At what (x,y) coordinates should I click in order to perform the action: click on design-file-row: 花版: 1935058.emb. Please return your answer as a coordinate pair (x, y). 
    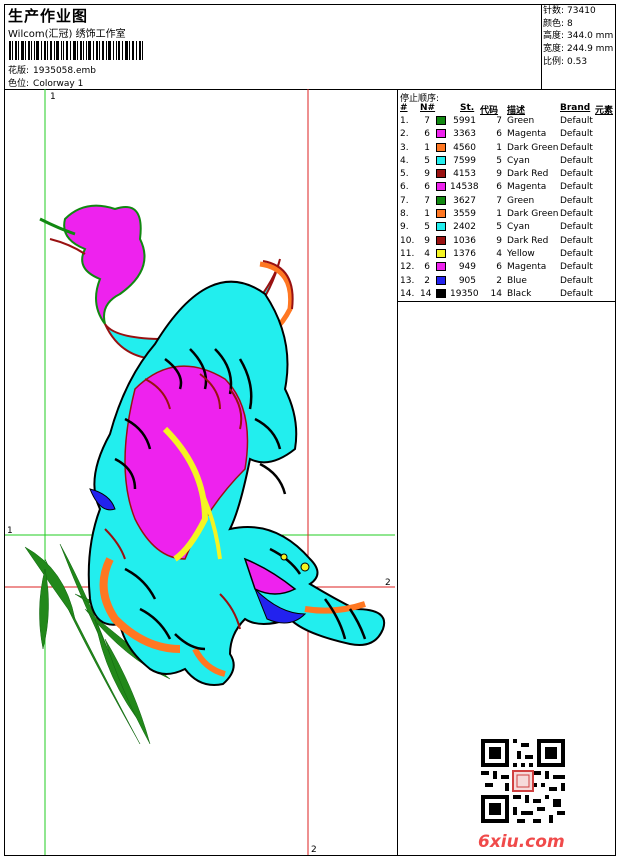
    Looking at the image, I should click on (52, 69).